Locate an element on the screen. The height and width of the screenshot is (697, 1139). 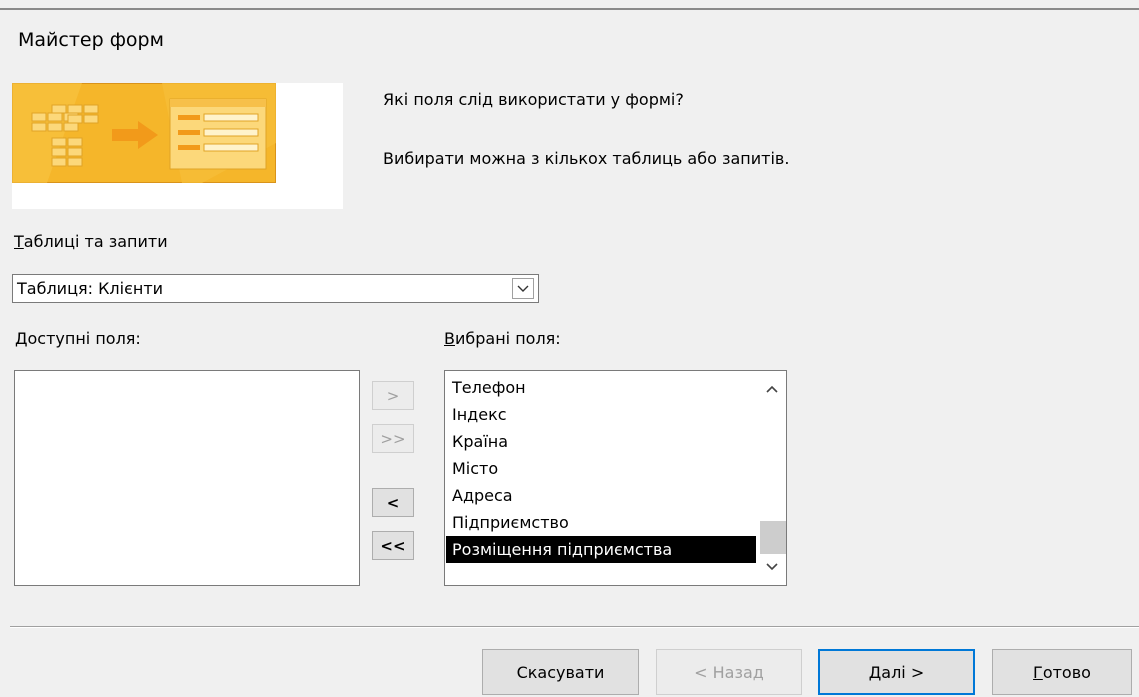
form-wizard-illustration-icon is located at coordinates (144, 133).